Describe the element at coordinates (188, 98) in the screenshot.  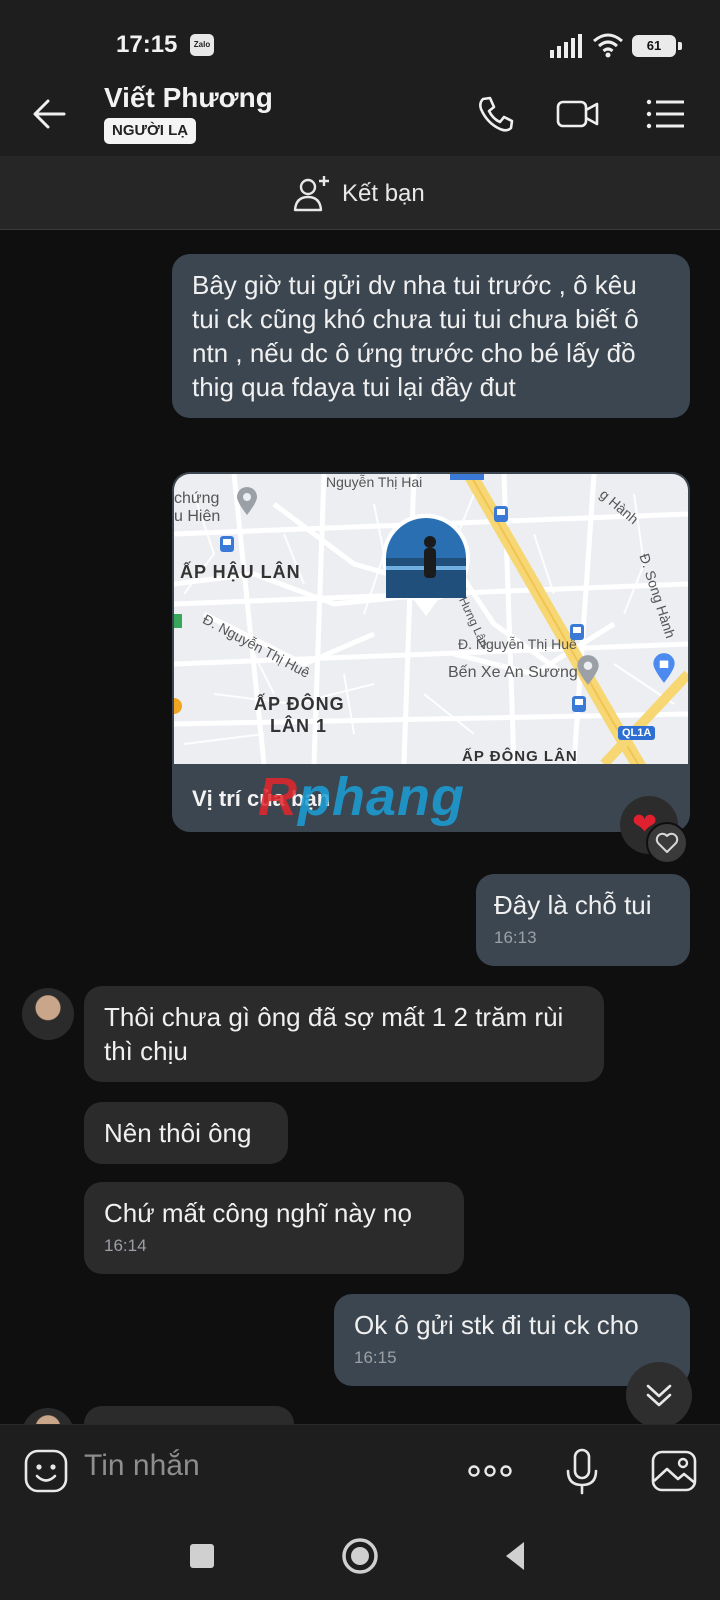
I see `contact-name: Viết Phương` at that location.